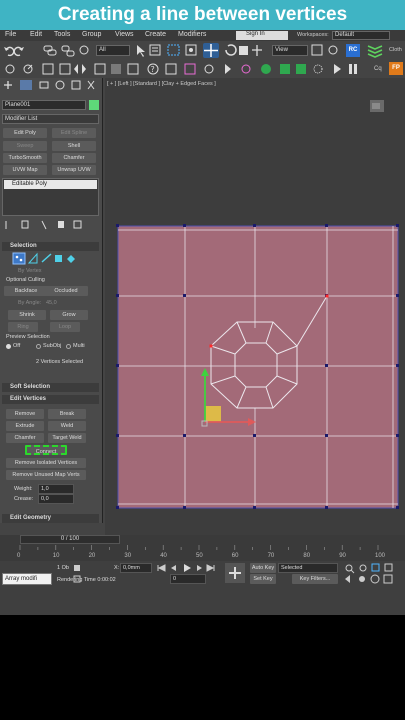 The height and width of the screenshot is (720, 405). I want to click on set-key-button: Set Key, so click(263, 579).